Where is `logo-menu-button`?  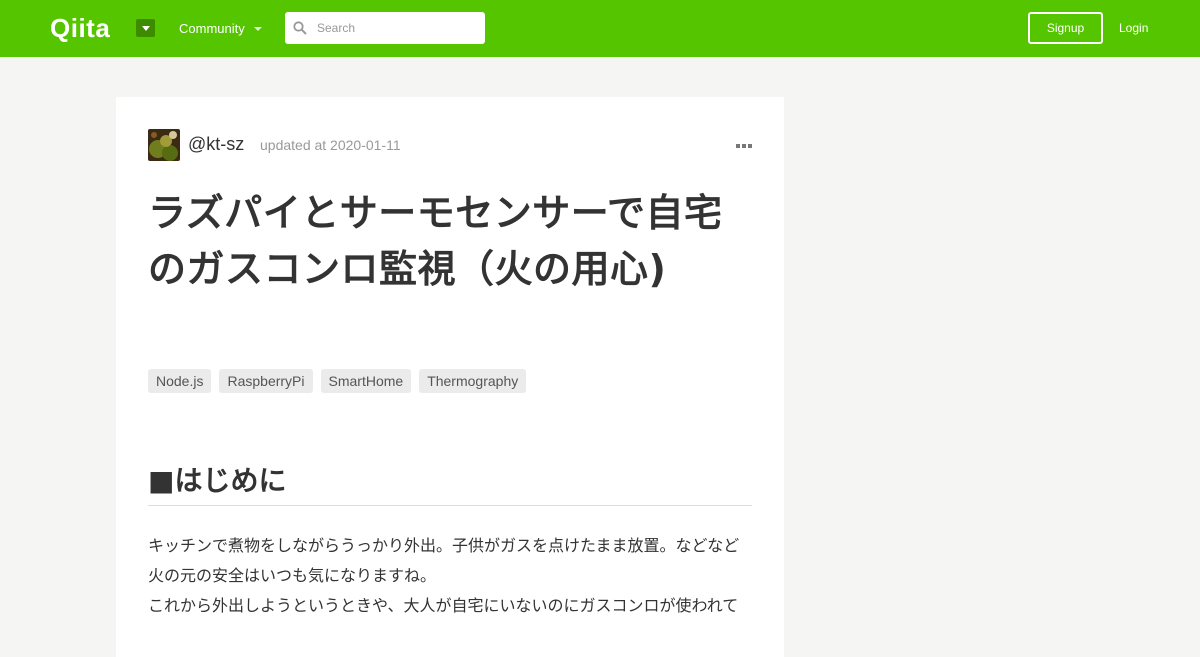 logo-menu-button is located at coordinates (145, 28).